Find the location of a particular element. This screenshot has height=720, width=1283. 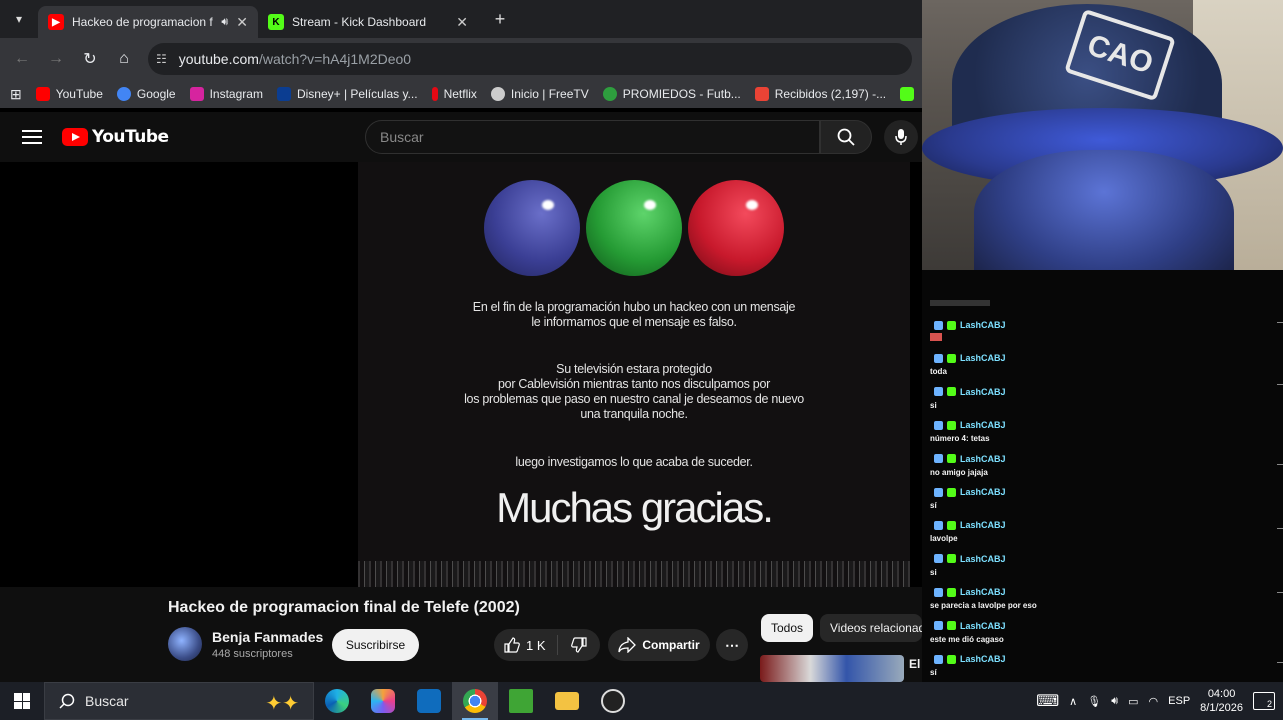

chat-text: número 4: tetas is located at coordinates (960, 439).